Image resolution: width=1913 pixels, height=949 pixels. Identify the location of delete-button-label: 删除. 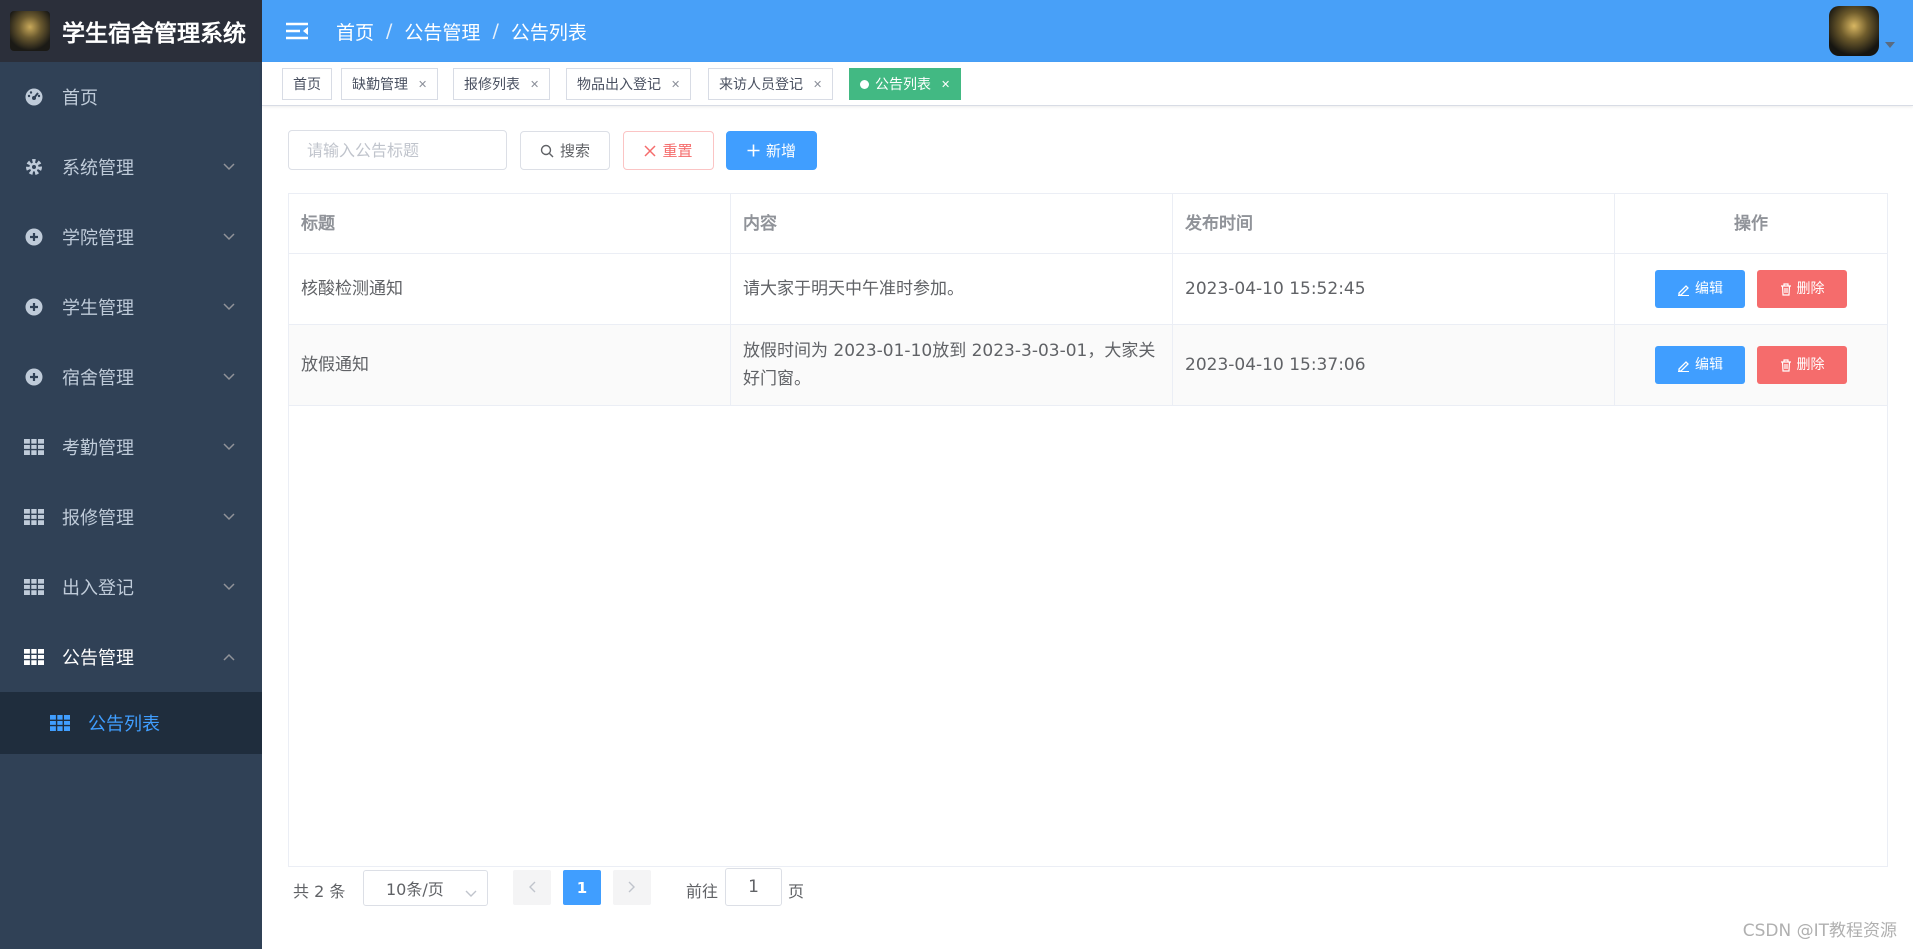
(1810, 365).